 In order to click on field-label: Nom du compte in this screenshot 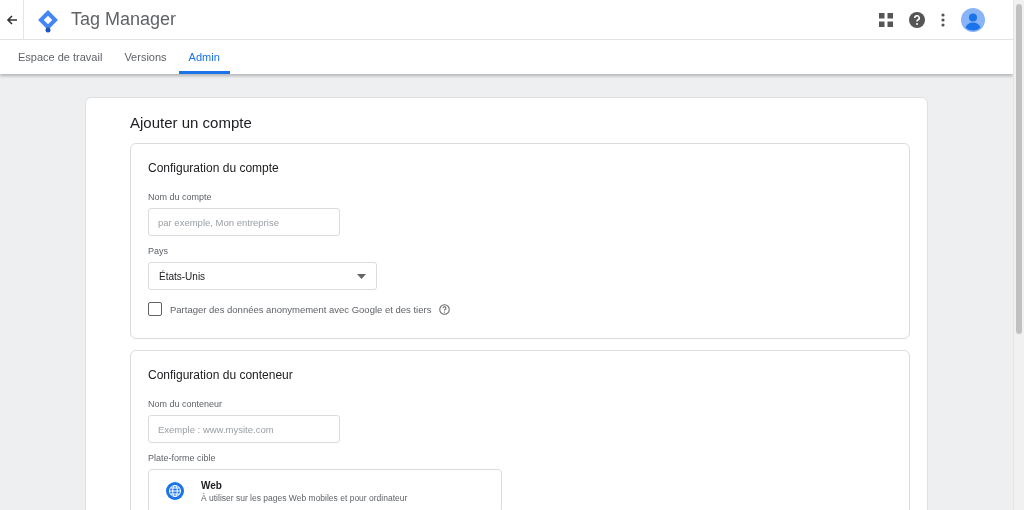, I will do `click(180, 197)`.